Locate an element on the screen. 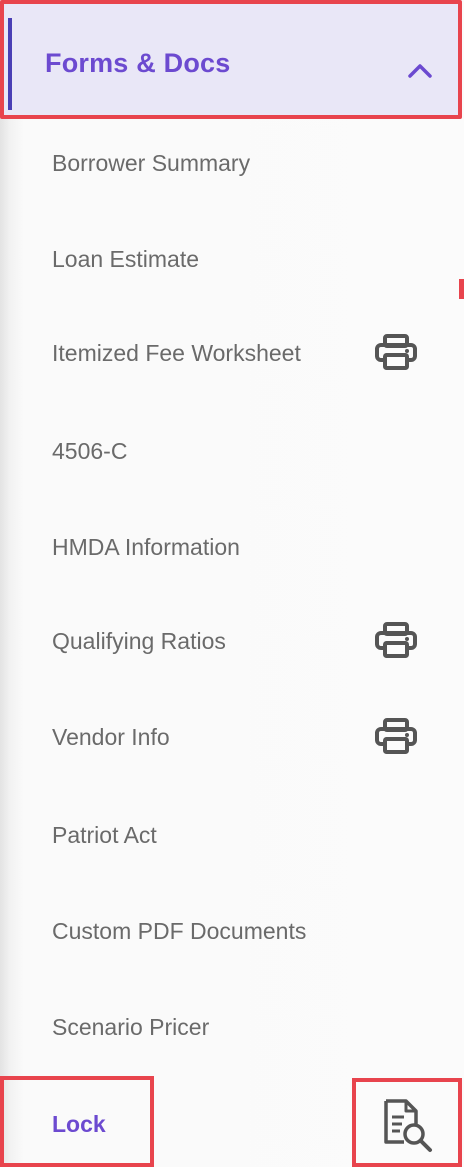 This screenshot has height=1167, width=464. chevron-up-icon is located at coordinates (420, 71).